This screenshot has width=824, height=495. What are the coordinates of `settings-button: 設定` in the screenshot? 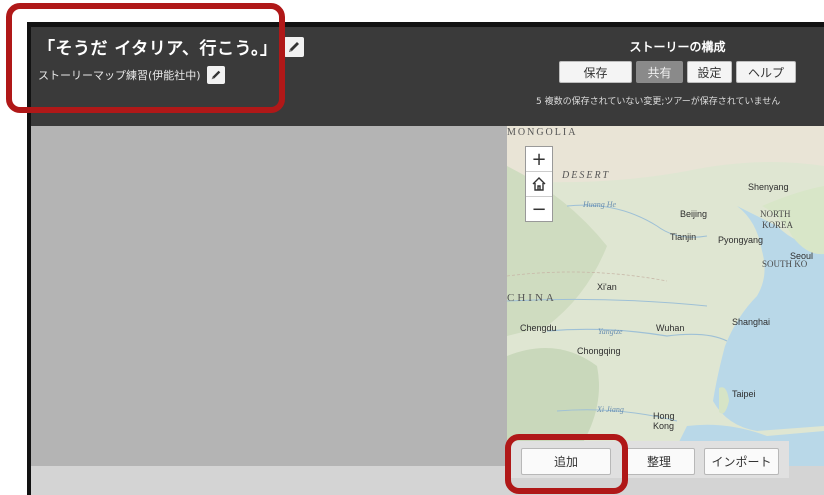 It's located at (709, 72).